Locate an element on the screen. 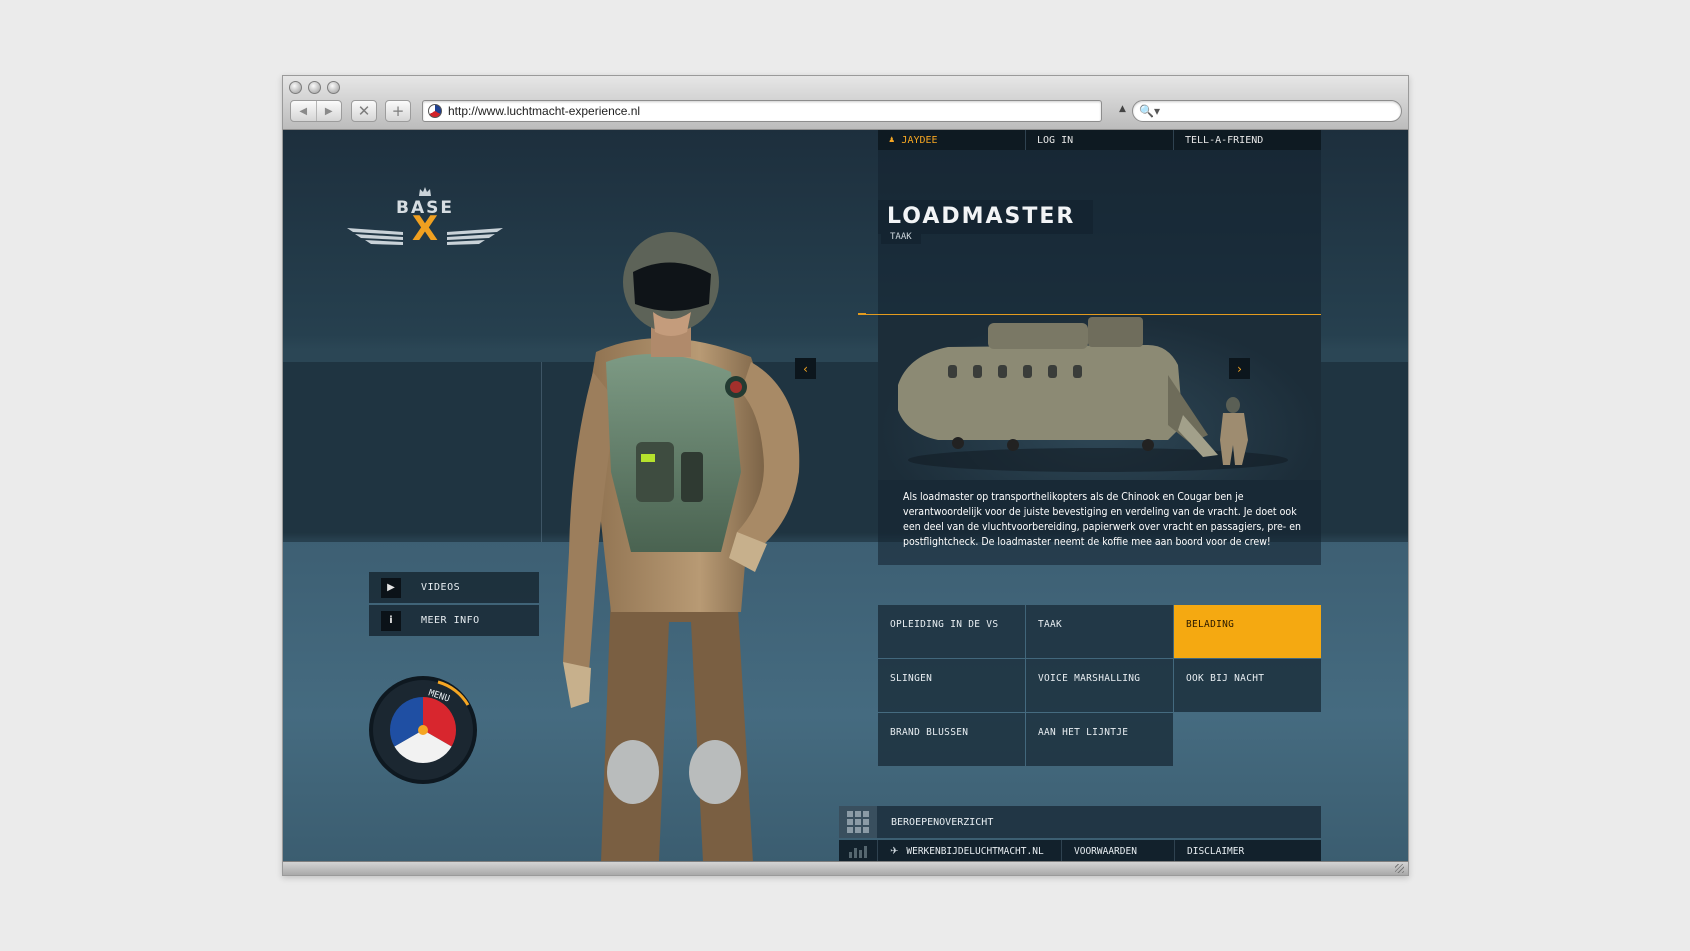 Image resolution: width=1690 pixels, height=951 pixels. task-tile-brand-blussen: BRAND BLUSSEN is located at coordinates (951, 739).